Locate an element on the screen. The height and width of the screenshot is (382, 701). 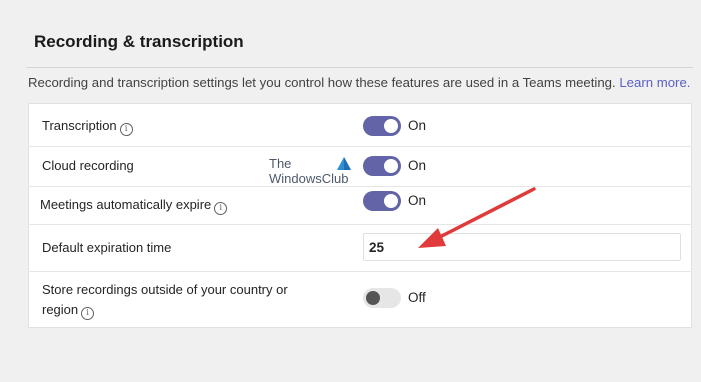
store-recordings-label-line2: region is located at coordinates (60, 309).